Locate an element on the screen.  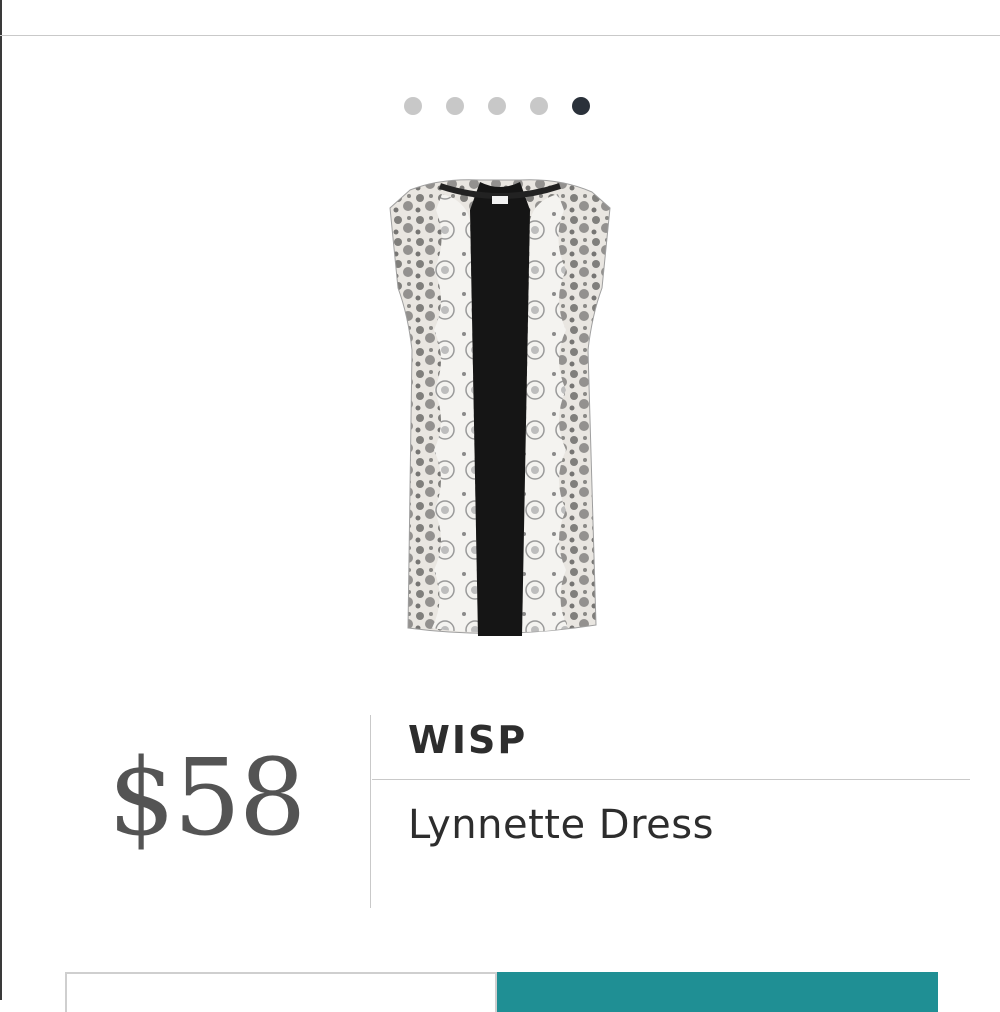
product-image is located at coordinates (500, 410).